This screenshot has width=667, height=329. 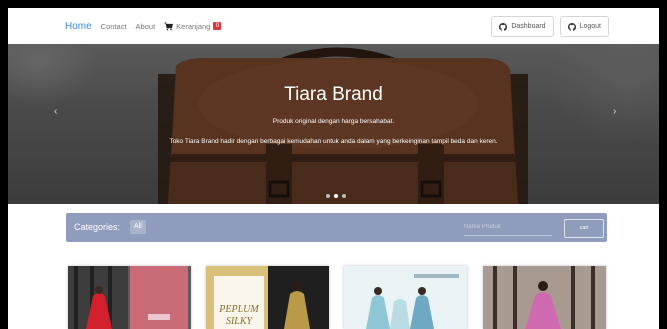 I want to click on product-search-input, so click(x=508, y=227).